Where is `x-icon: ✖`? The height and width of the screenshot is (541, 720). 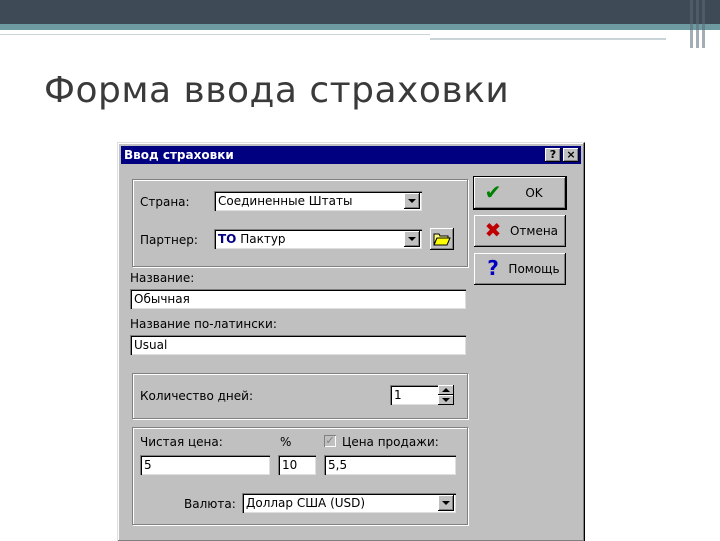
x-icon: ✖ is located at coordinates (493, 230).